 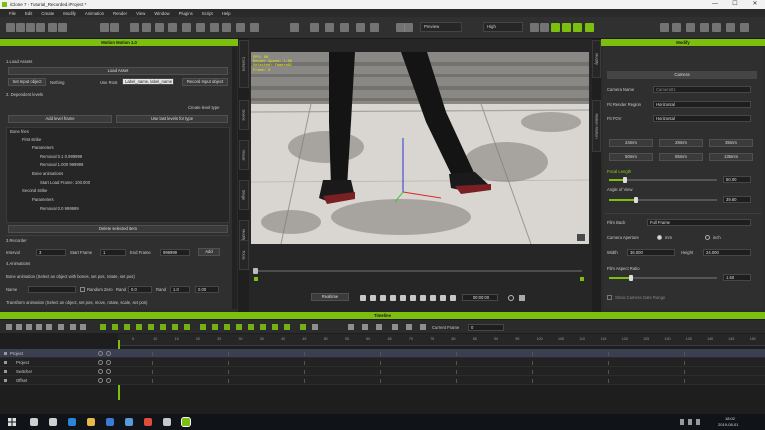 I want to click on playback-options-icon, so click(x=522, y=298).